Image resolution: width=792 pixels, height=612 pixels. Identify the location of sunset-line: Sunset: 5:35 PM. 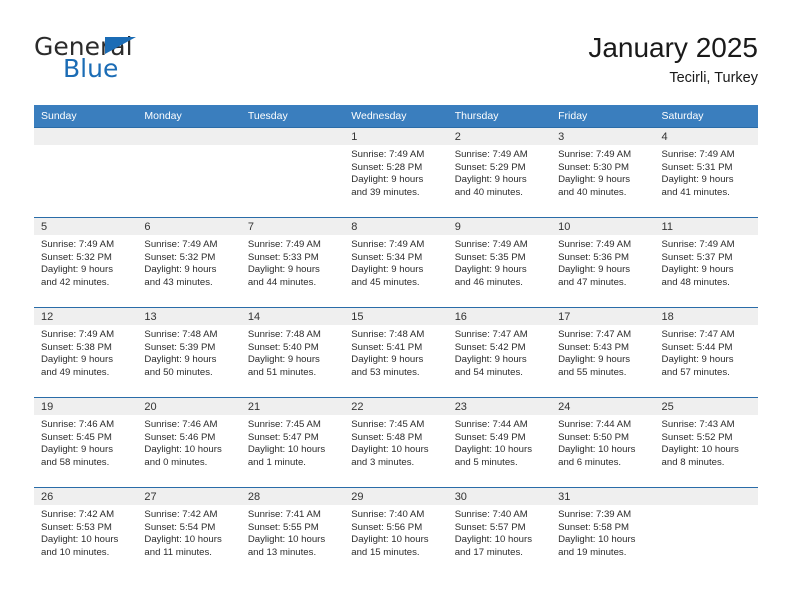
(490, 257).